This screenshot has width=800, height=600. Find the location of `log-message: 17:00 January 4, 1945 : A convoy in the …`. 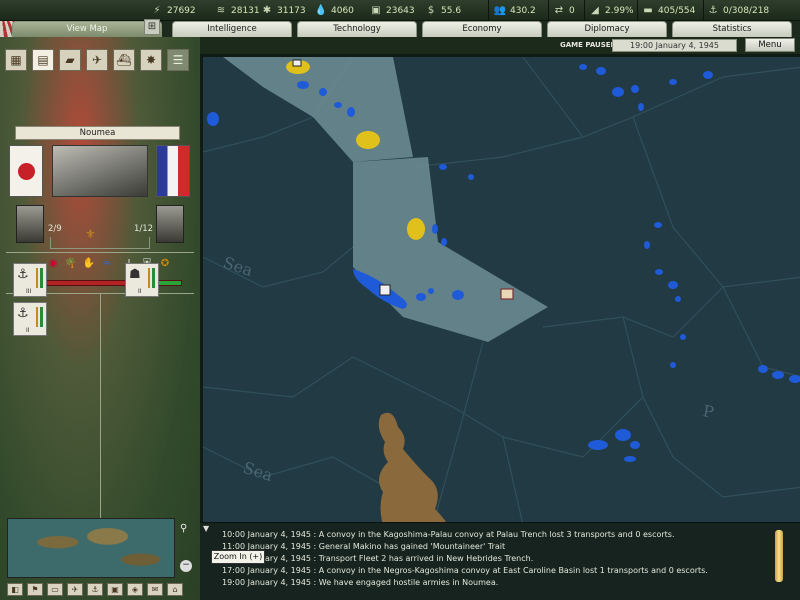

log-message: 17:00 January 4, 1945 : A convoy in the … is located at coordinates (465, 570).